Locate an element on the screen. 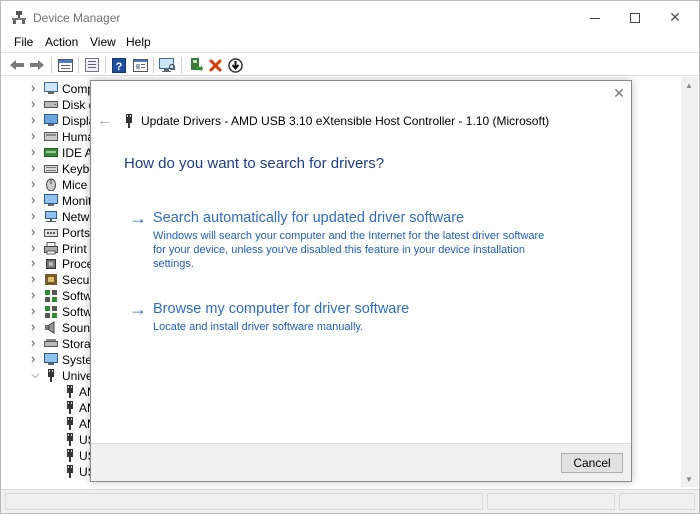  scan-hardware-button is located at coordinates (167, 65).